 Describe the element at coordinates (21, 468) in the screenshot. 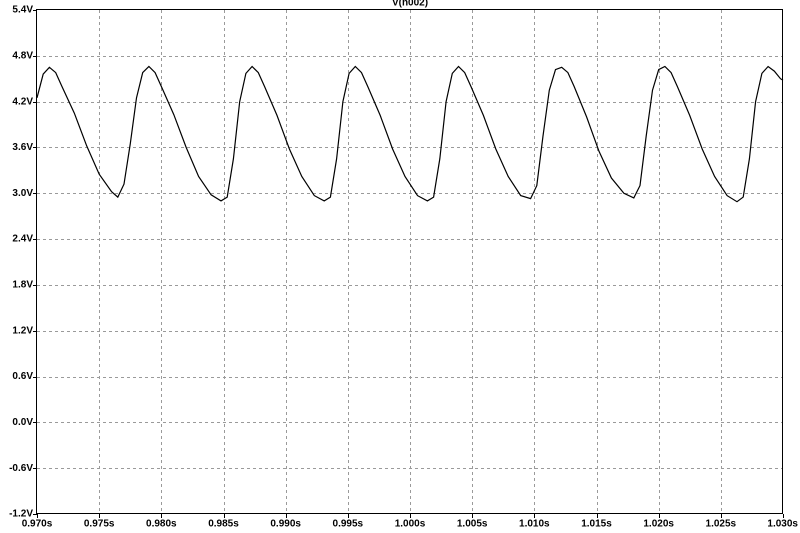

I see `y-tick-label: -0.6V` at that location.